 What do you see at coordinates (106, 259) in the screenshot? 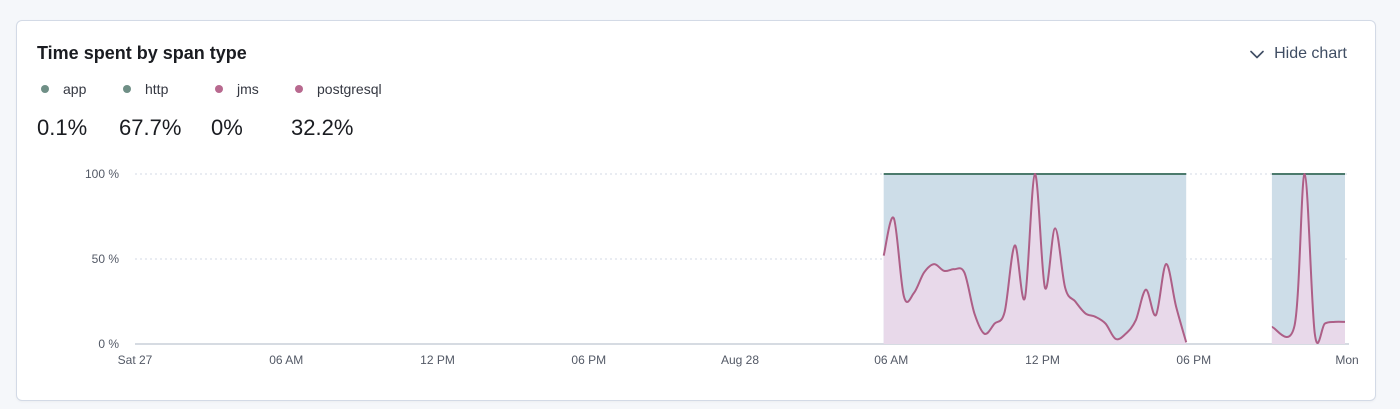
I see `y-tick-label: 50 %` at bounding box center [106, 259].